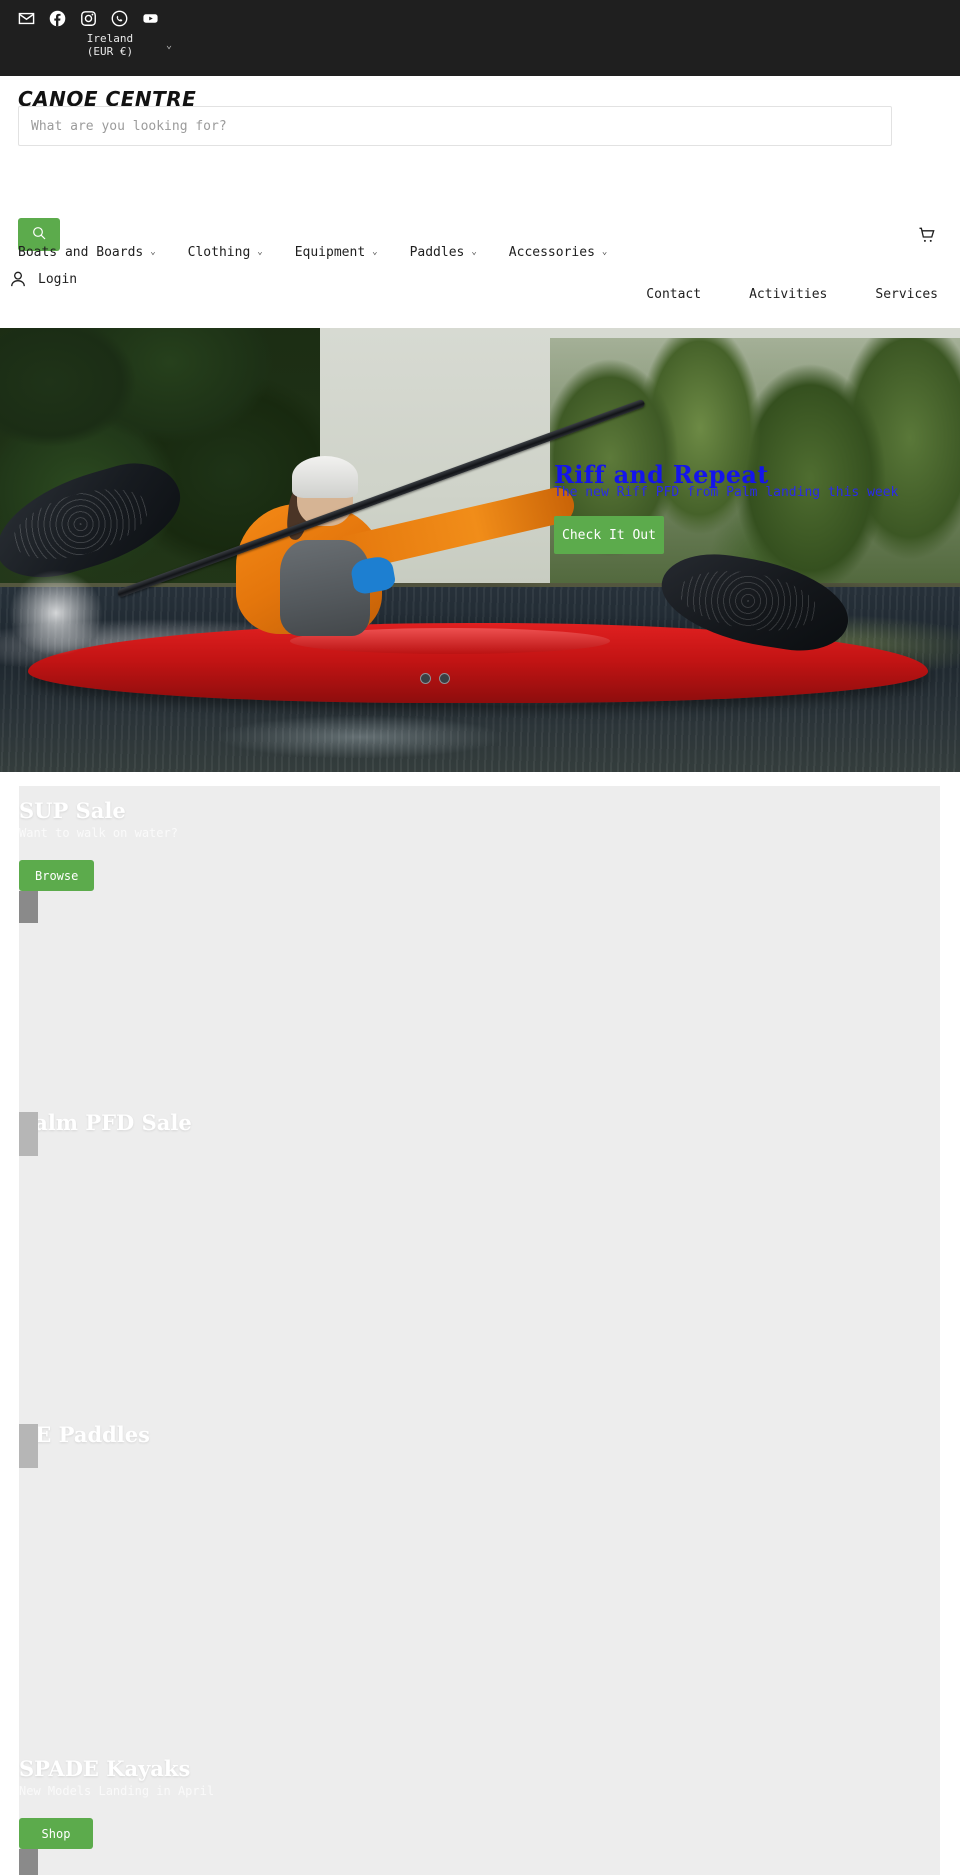 This screenshot has width=960, height=1875. Describe the element at coordinates (609, 535) in the screenshot. I see `hero-cta-button: Check It Out` at that location.